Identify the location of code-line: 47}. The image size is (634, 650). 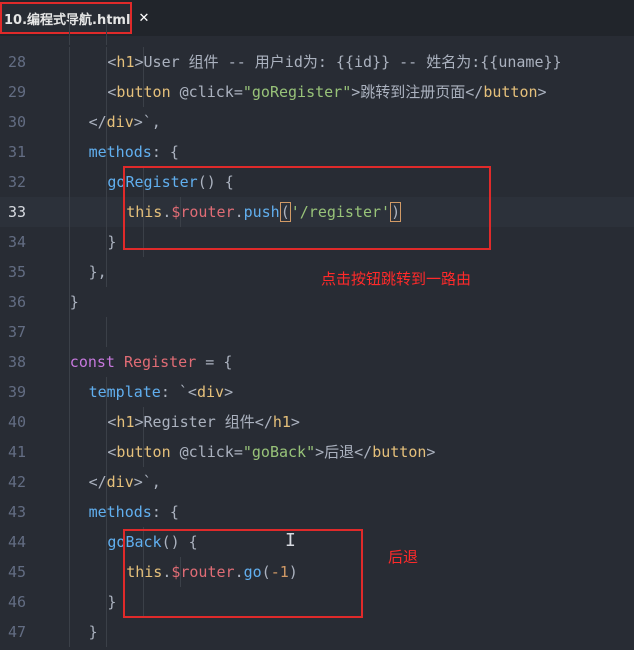
(317, 632).